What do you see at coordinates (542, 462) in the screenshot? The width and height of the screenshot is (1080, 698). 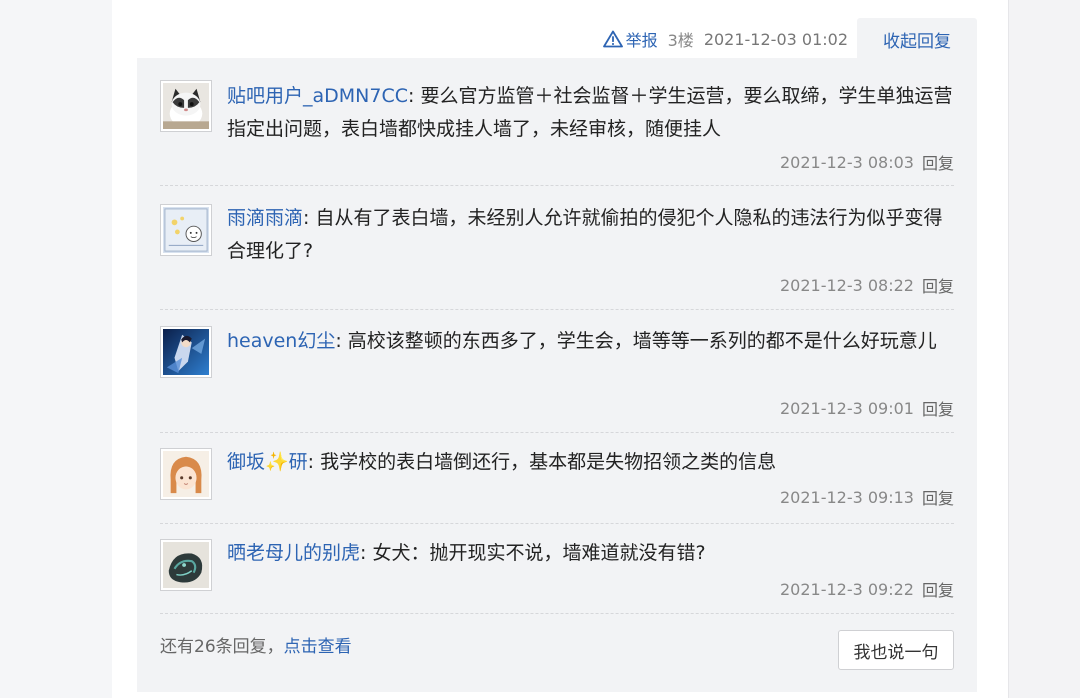 I see `reply-body: : 我学校的表白墙倒还行，基本都是失物招领之类的信息` at bounding box center [542, 462].